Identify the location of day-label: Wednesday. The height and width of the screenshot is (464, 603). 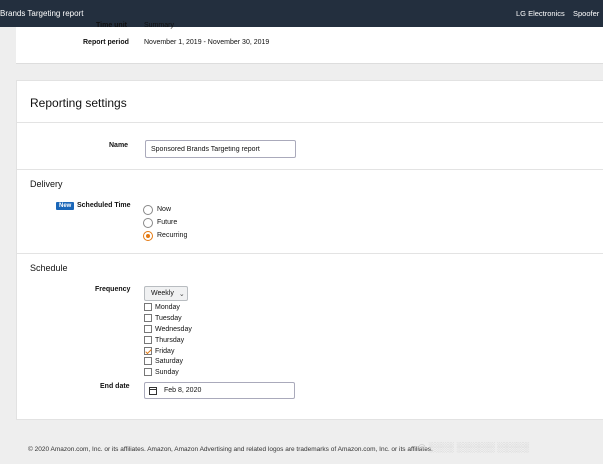
(173, 329).